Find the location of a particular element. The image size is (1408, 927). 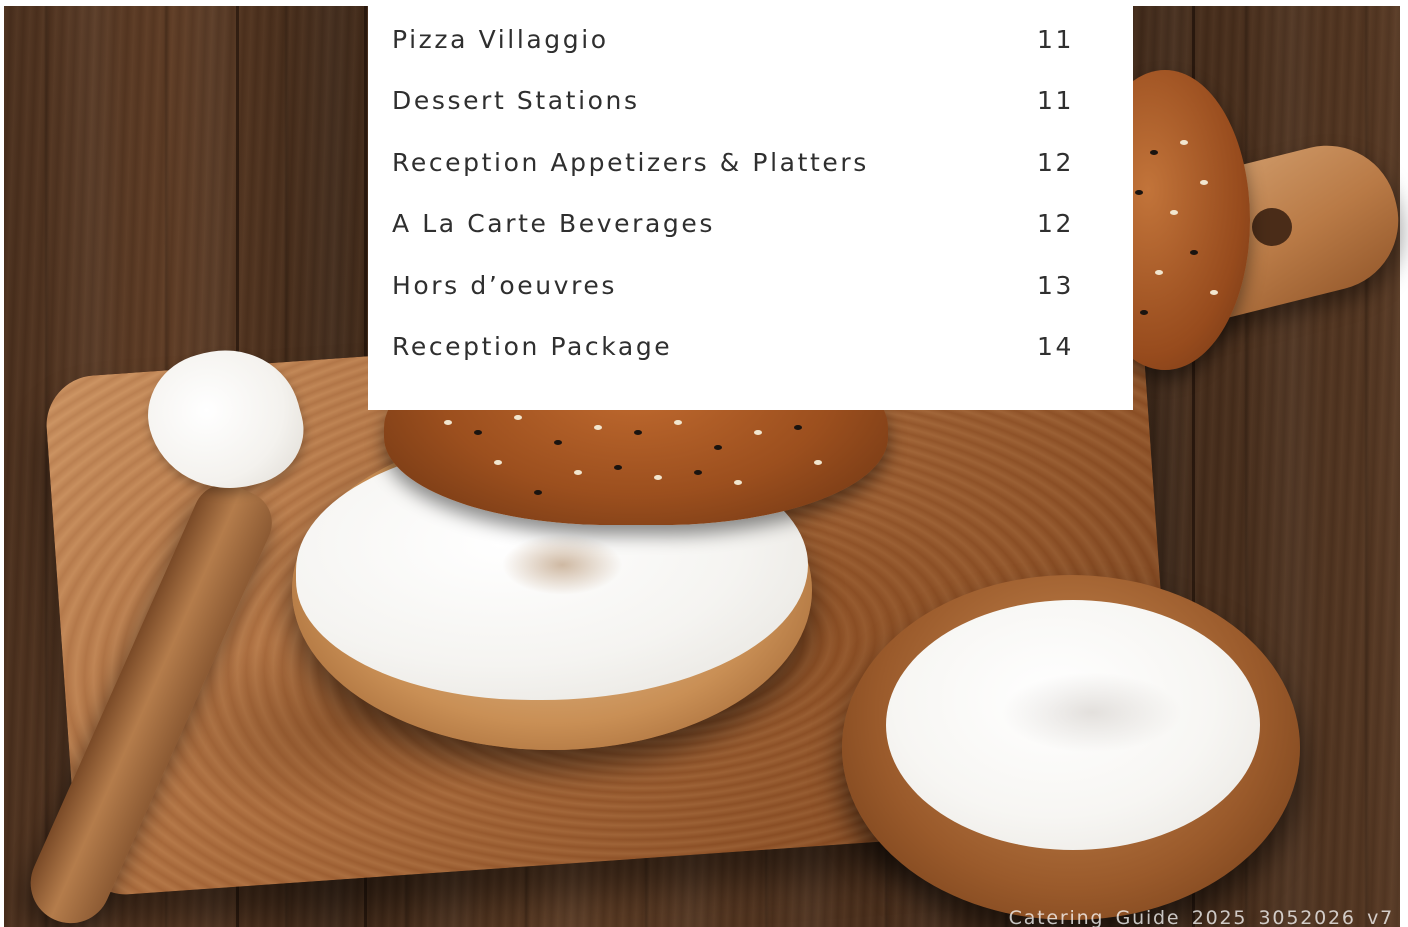

toc-entry-page: 13 is located at coordinates (1055, 285).